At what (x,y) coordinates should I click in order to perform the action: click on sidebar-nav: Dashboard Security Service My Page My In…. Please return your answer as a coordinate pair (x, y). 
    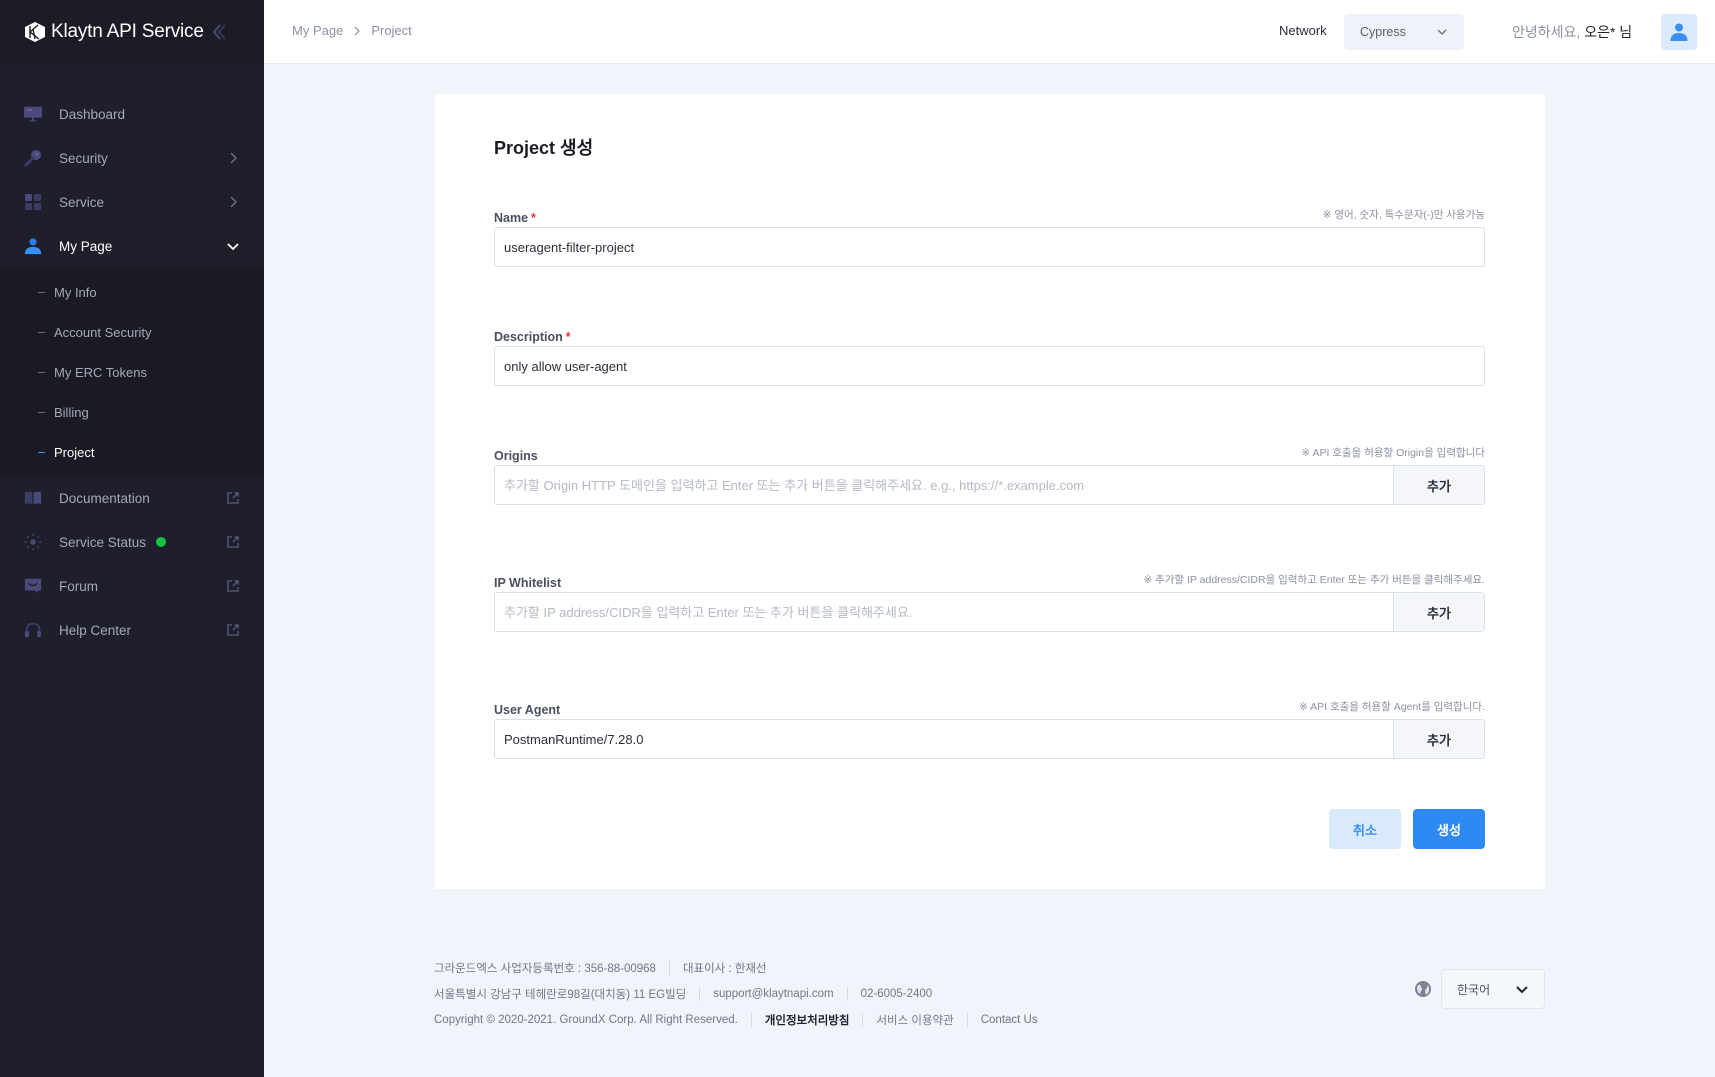
    Looking at the image, I should click on (132, 372).